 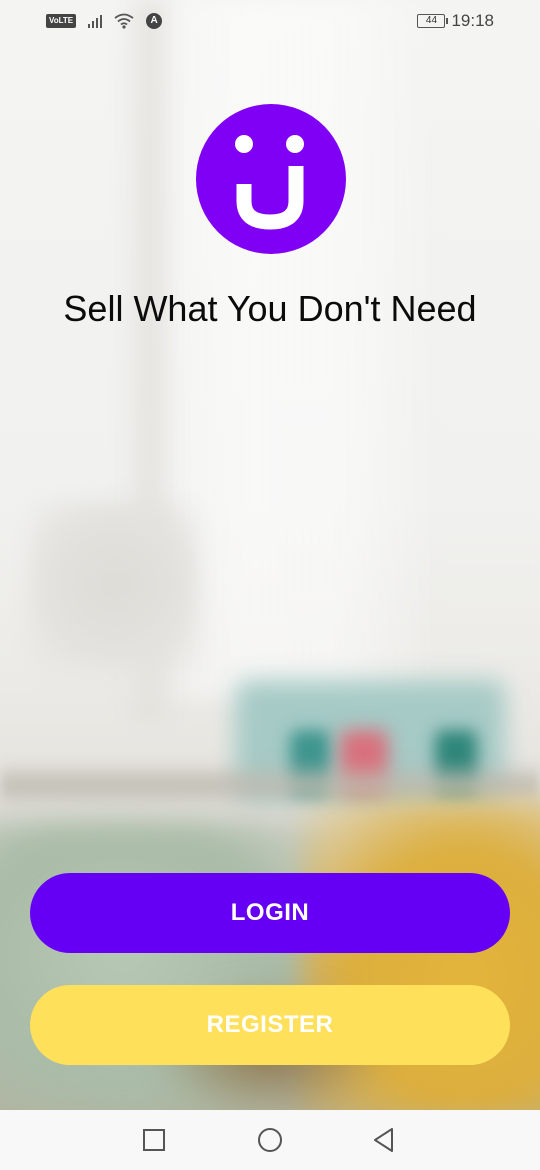 What do you see at coordinates (61, 21) in the screenshot?
I see `volte-icon: VoLTE` at bounding box center [61, 21].